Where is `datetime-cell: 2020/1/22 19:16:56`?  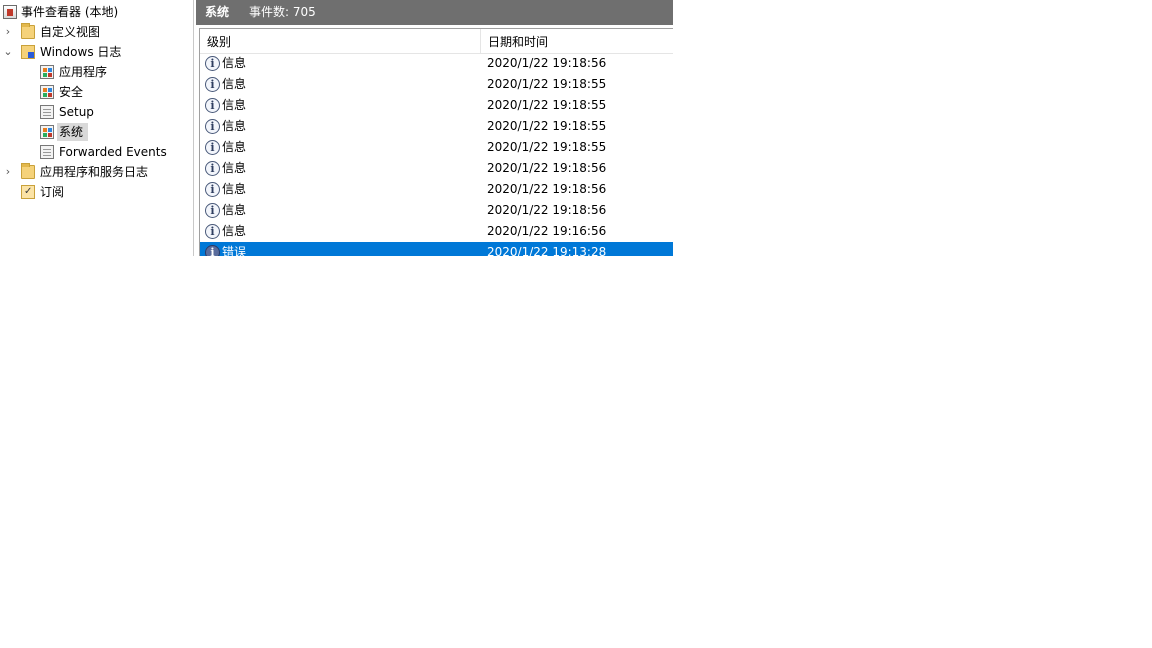
datetime-cell: 2020/1/22 19:16:56 is located at coordinates (547, 231).